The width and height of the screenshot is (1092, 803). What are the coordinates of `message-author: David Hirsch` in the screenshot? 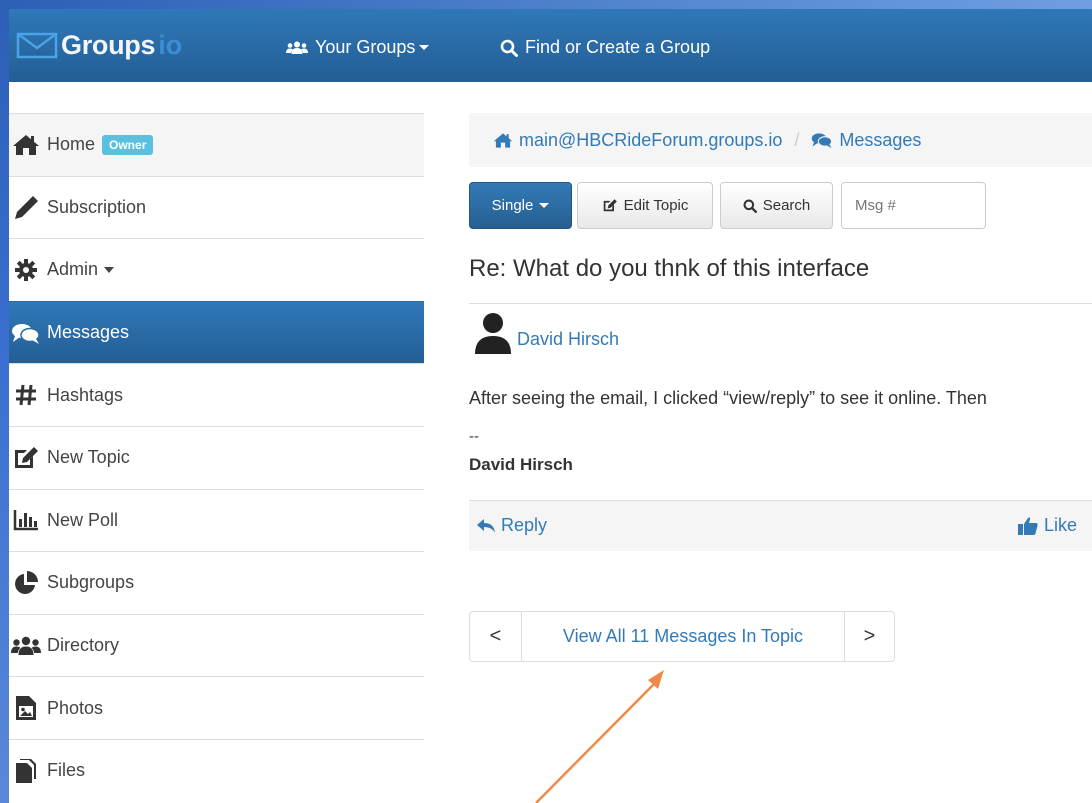 It's located at (546, 333).